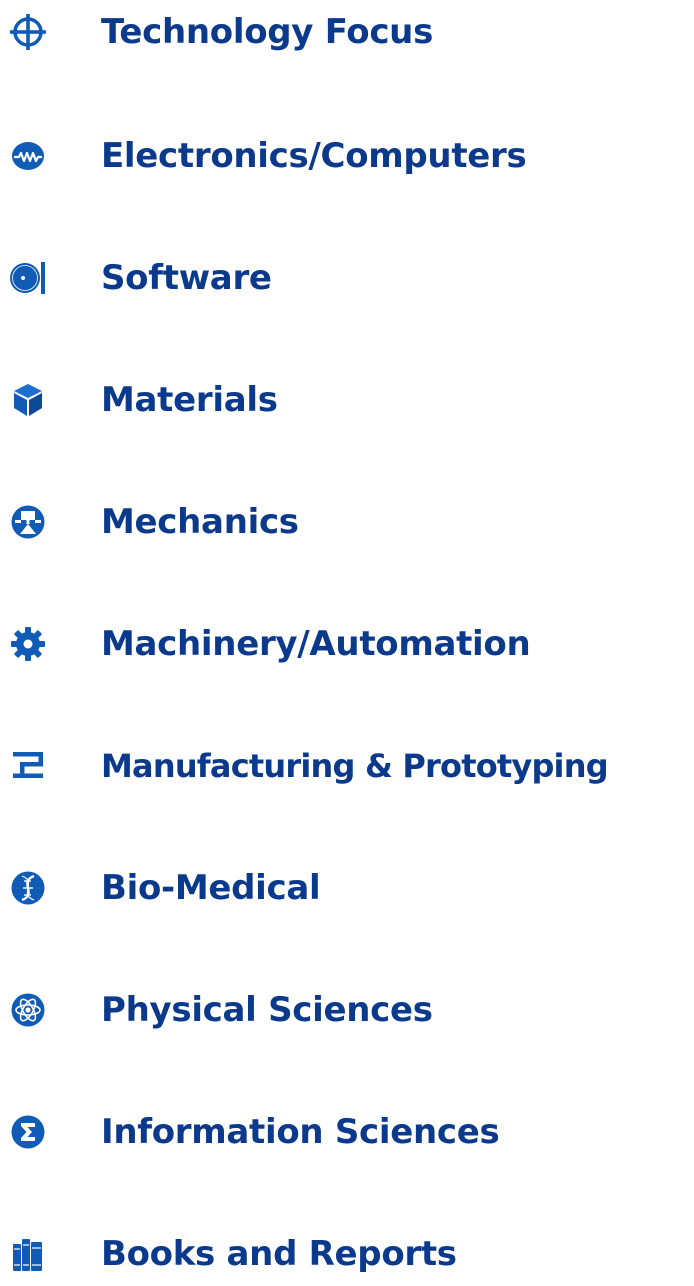 The width and height of the screenshot is (694, 1286). What do you see at coordinates (300, 1132) in the screenshot?
I see `category-label: Information Sciences` at bounding box center [300, 1132].